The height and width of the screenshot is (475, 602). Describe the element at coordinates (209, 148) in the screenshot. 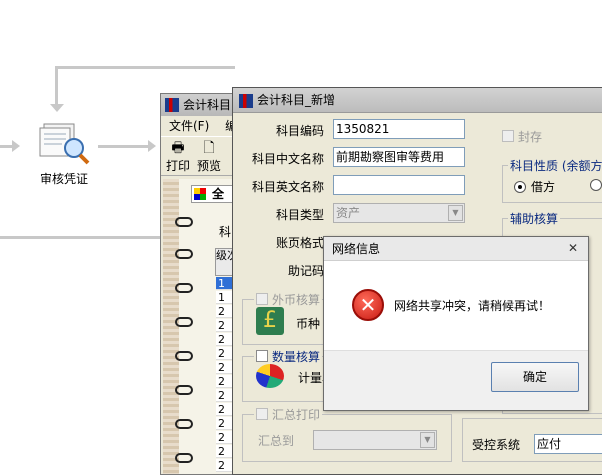

I see `preview-icon: 🗋` at that location.